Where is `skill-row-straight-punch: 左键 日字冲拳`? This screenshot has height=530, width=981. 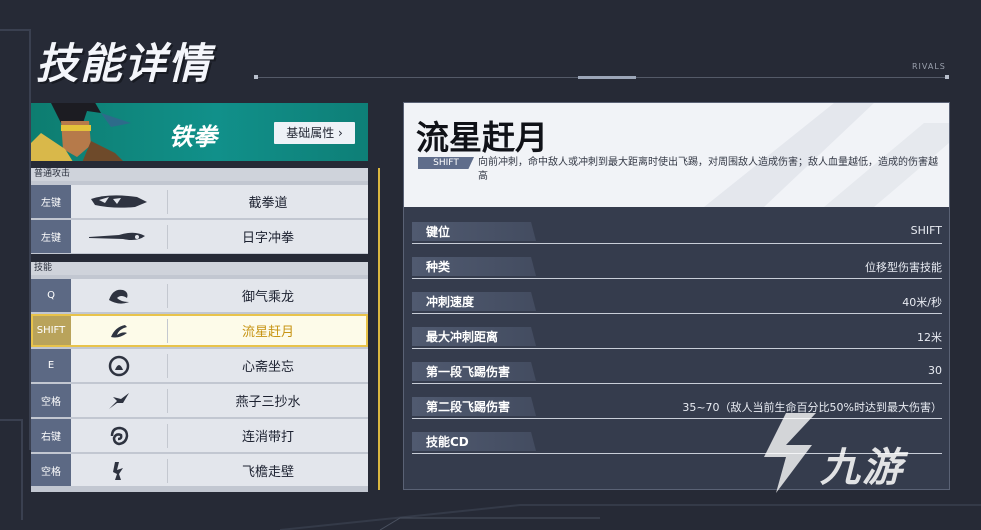 skill-row-straight-punch: 左键 日字冲拳 is located at coordinates (199, 236).